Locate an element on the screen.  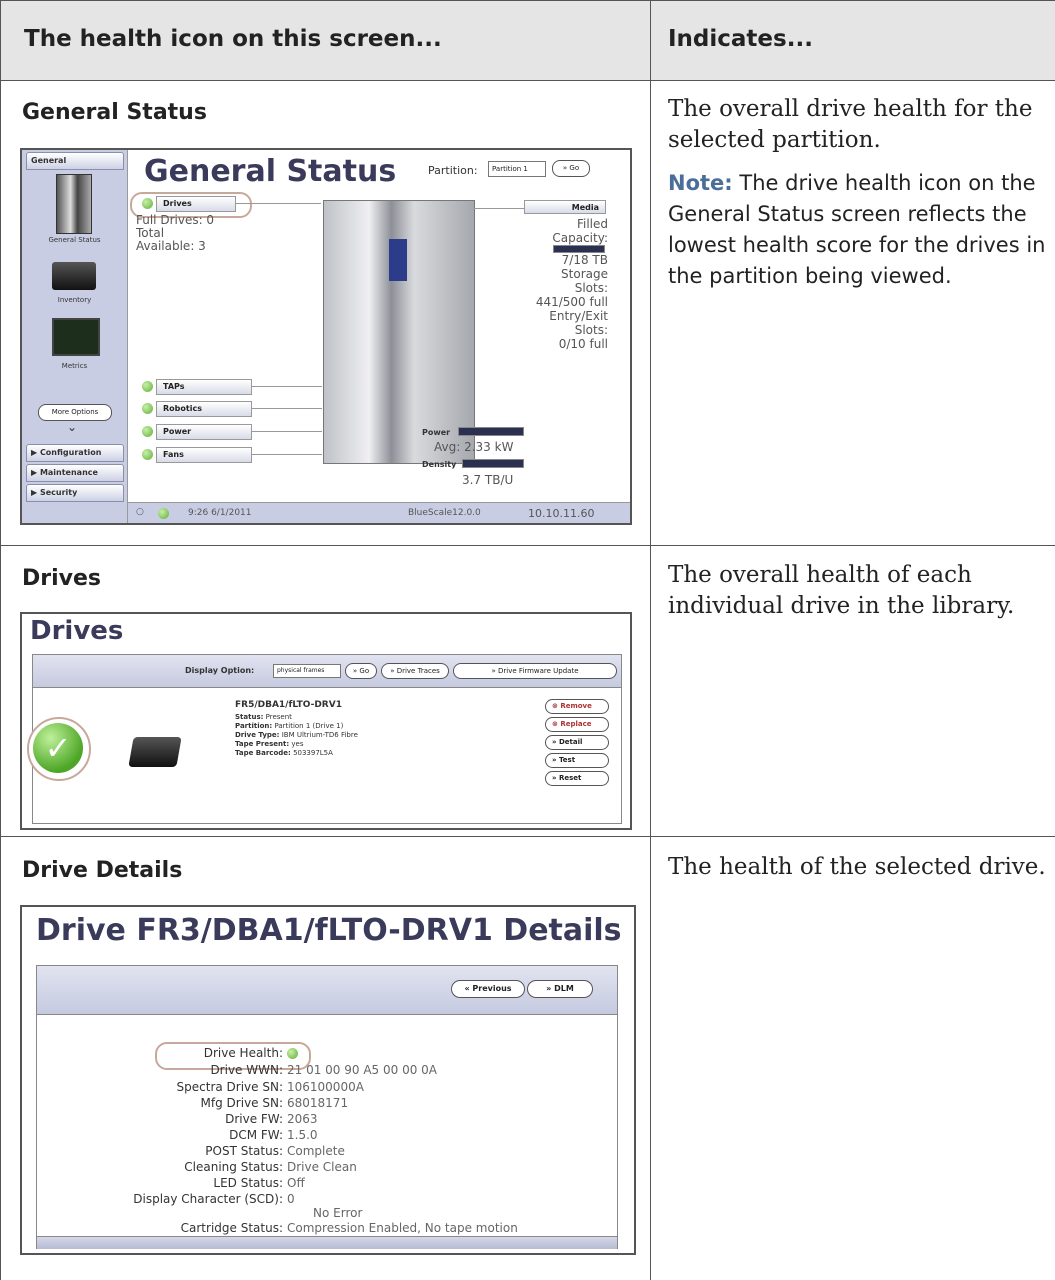
tape-barcode: Tape Barcode: 503397L5A is located at coordinates (284, 753).